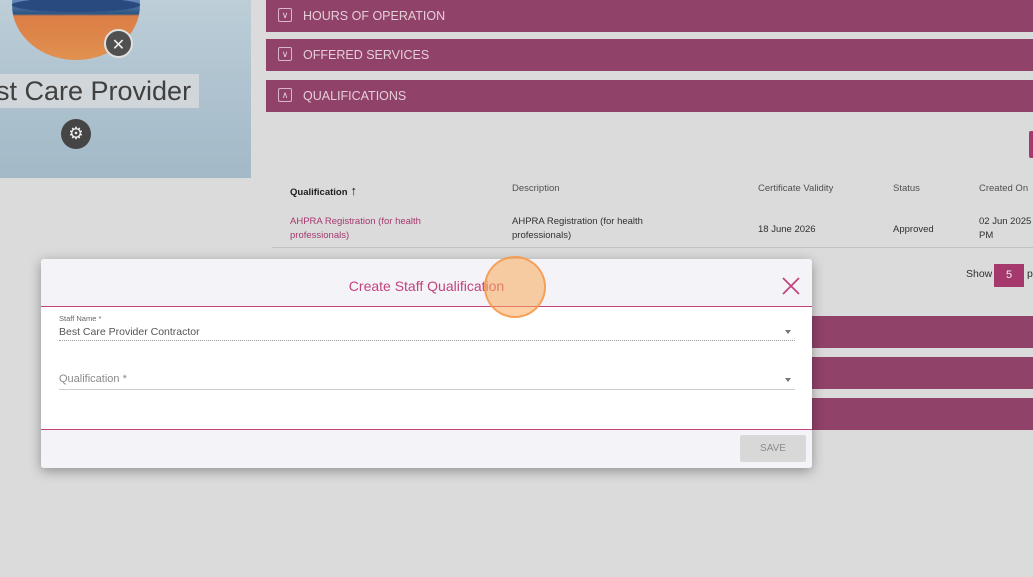  Describe the element at coordinates (93, 379) in the screenshot. I see `qualification-placeholder: Qualification *` at that location.